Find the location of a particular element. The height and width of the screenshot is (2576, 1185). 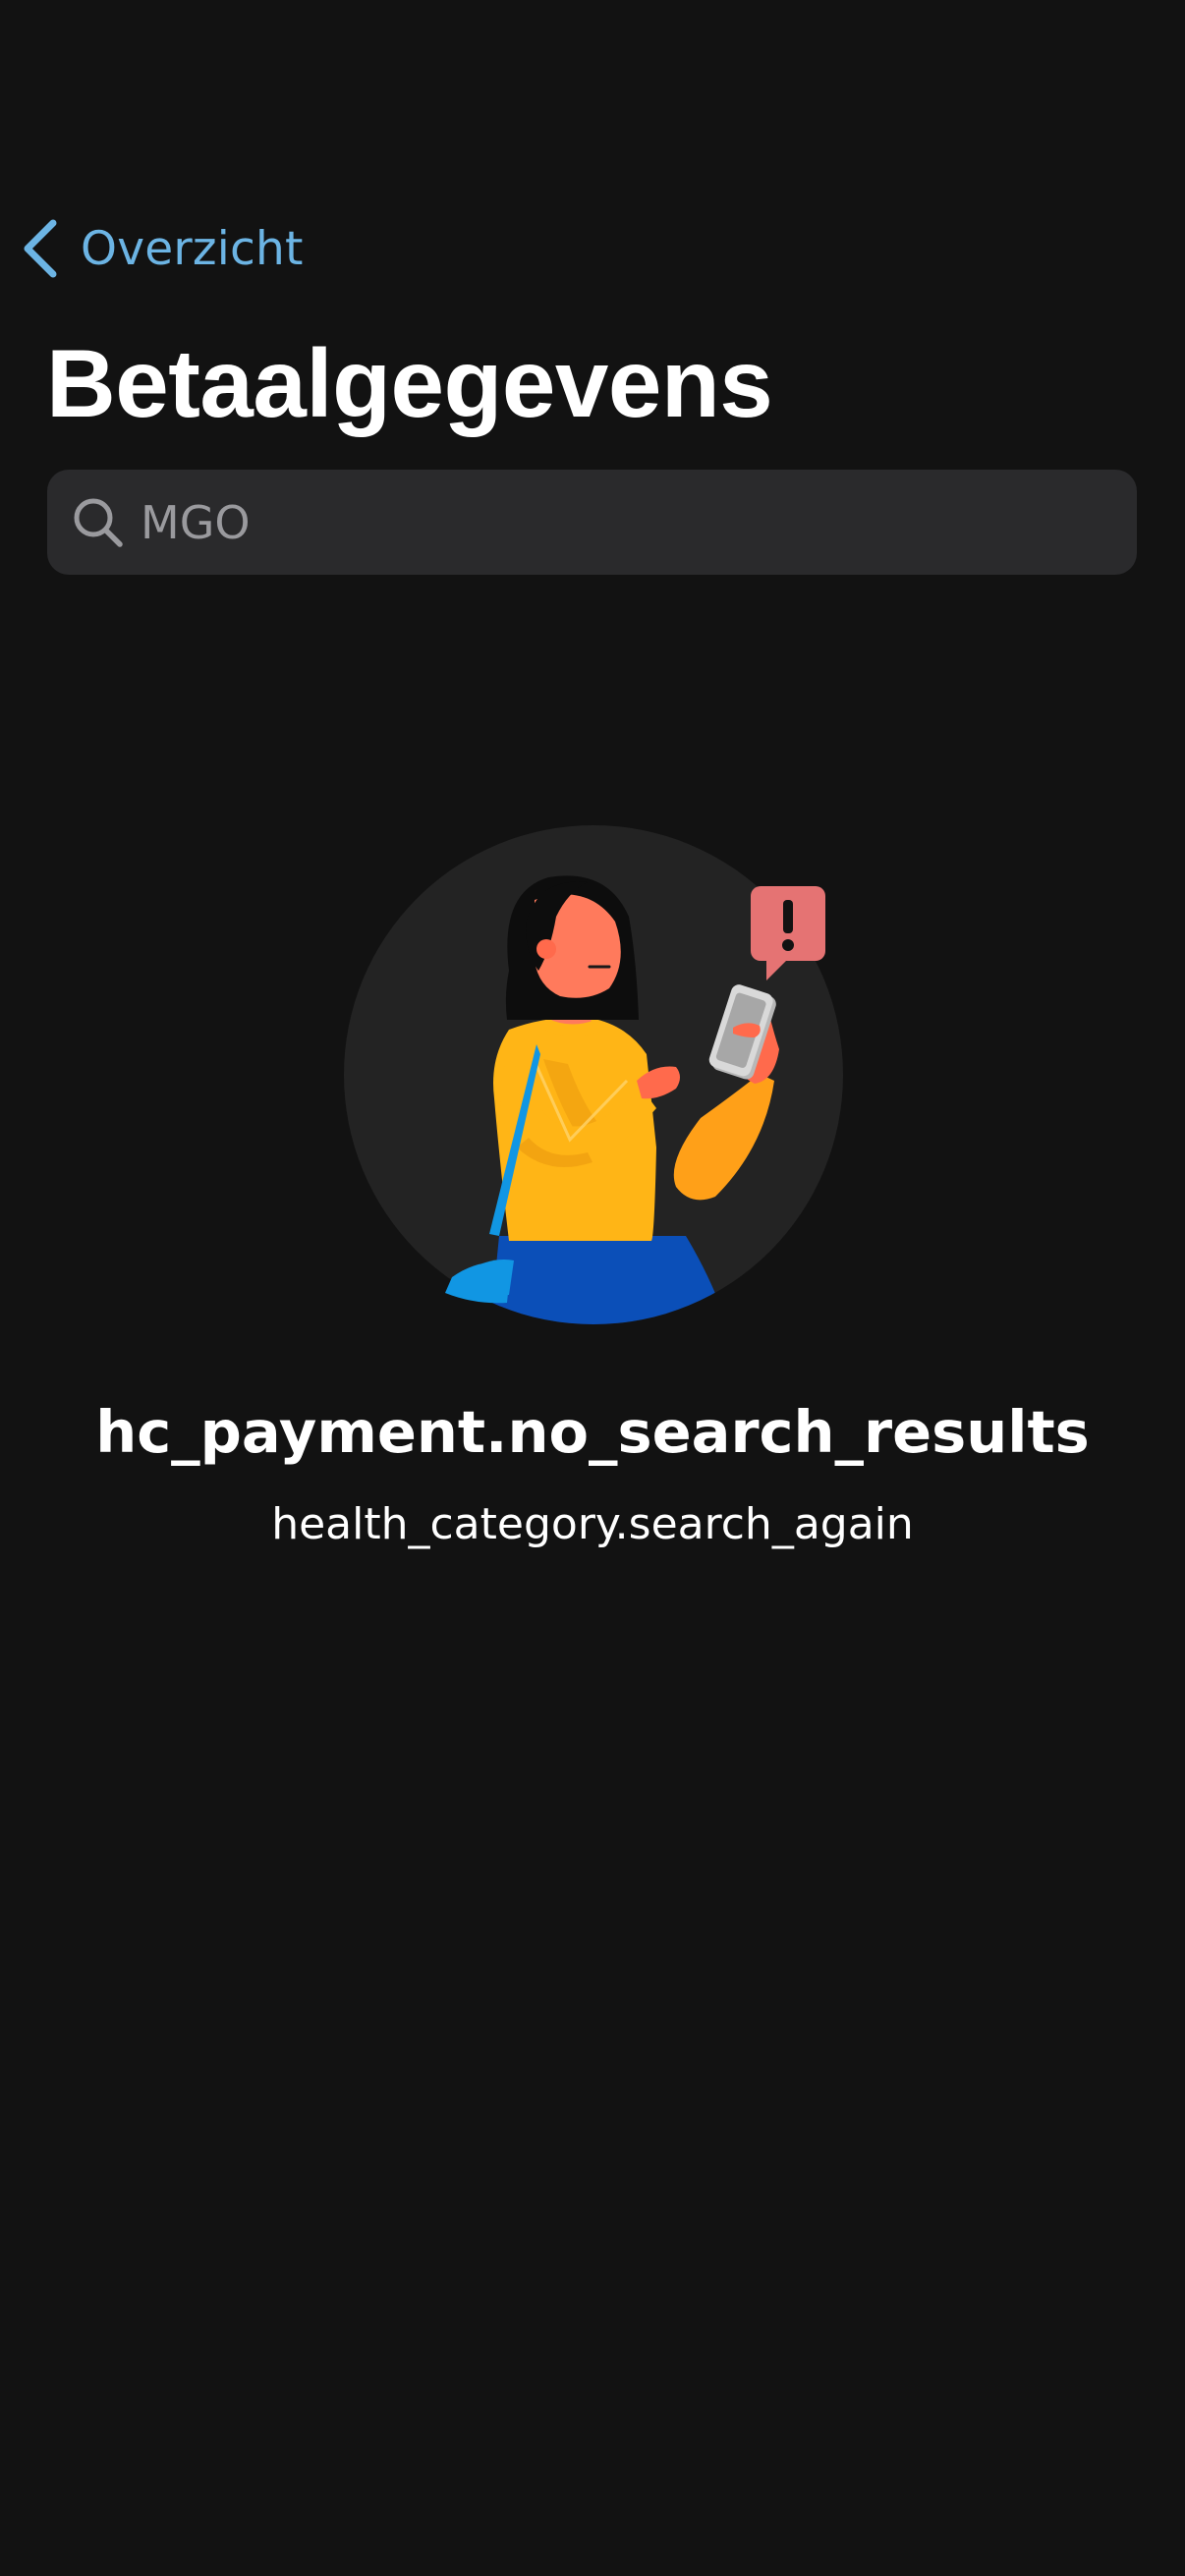

search-icon is located at coordinates (99, 522).